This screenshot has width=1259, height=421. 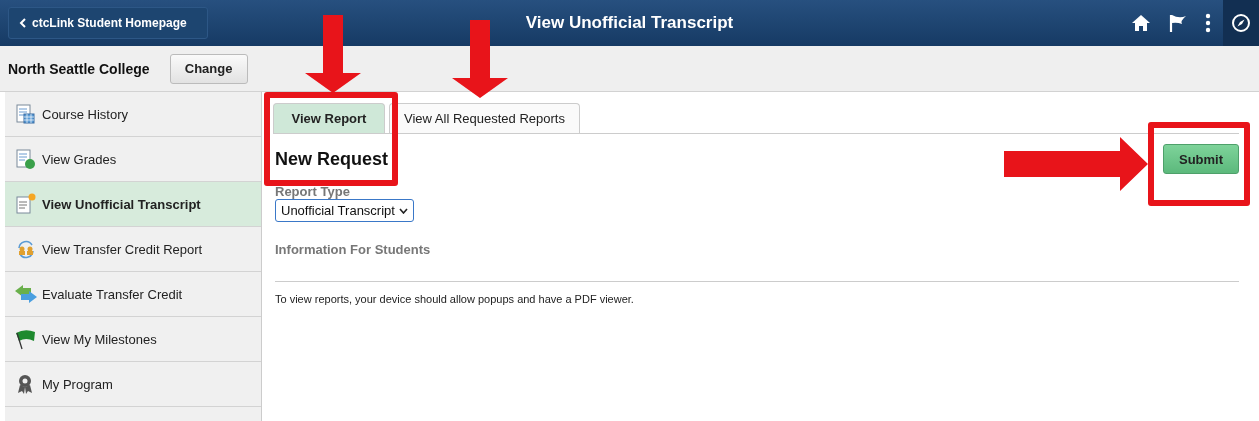 I want to click on submit-button: Submit, so click(x=1201, y=159).